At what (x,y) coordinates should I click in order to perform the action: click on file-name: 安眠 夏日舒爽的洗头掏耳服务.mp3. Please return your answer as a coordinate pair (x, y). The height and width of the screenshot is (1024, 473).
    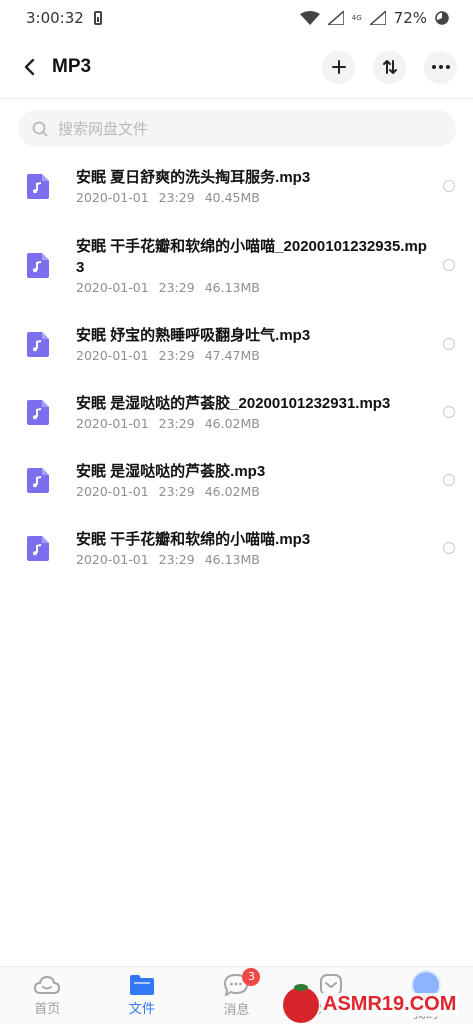
    Looking at the image, I should click on (193, 177).